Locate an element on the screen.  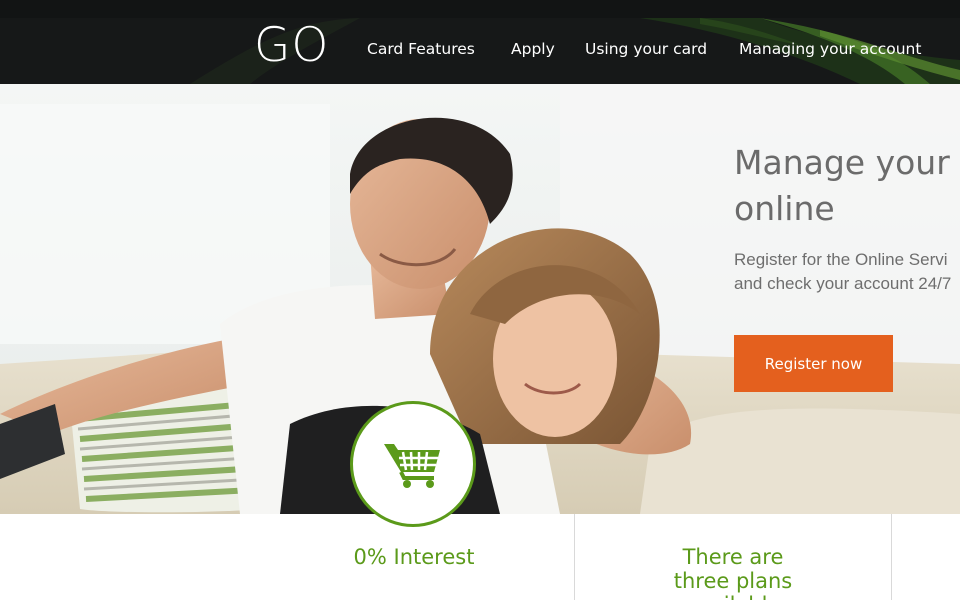
hero-title-line-1: Manage your is located at coordinates (842, 162).